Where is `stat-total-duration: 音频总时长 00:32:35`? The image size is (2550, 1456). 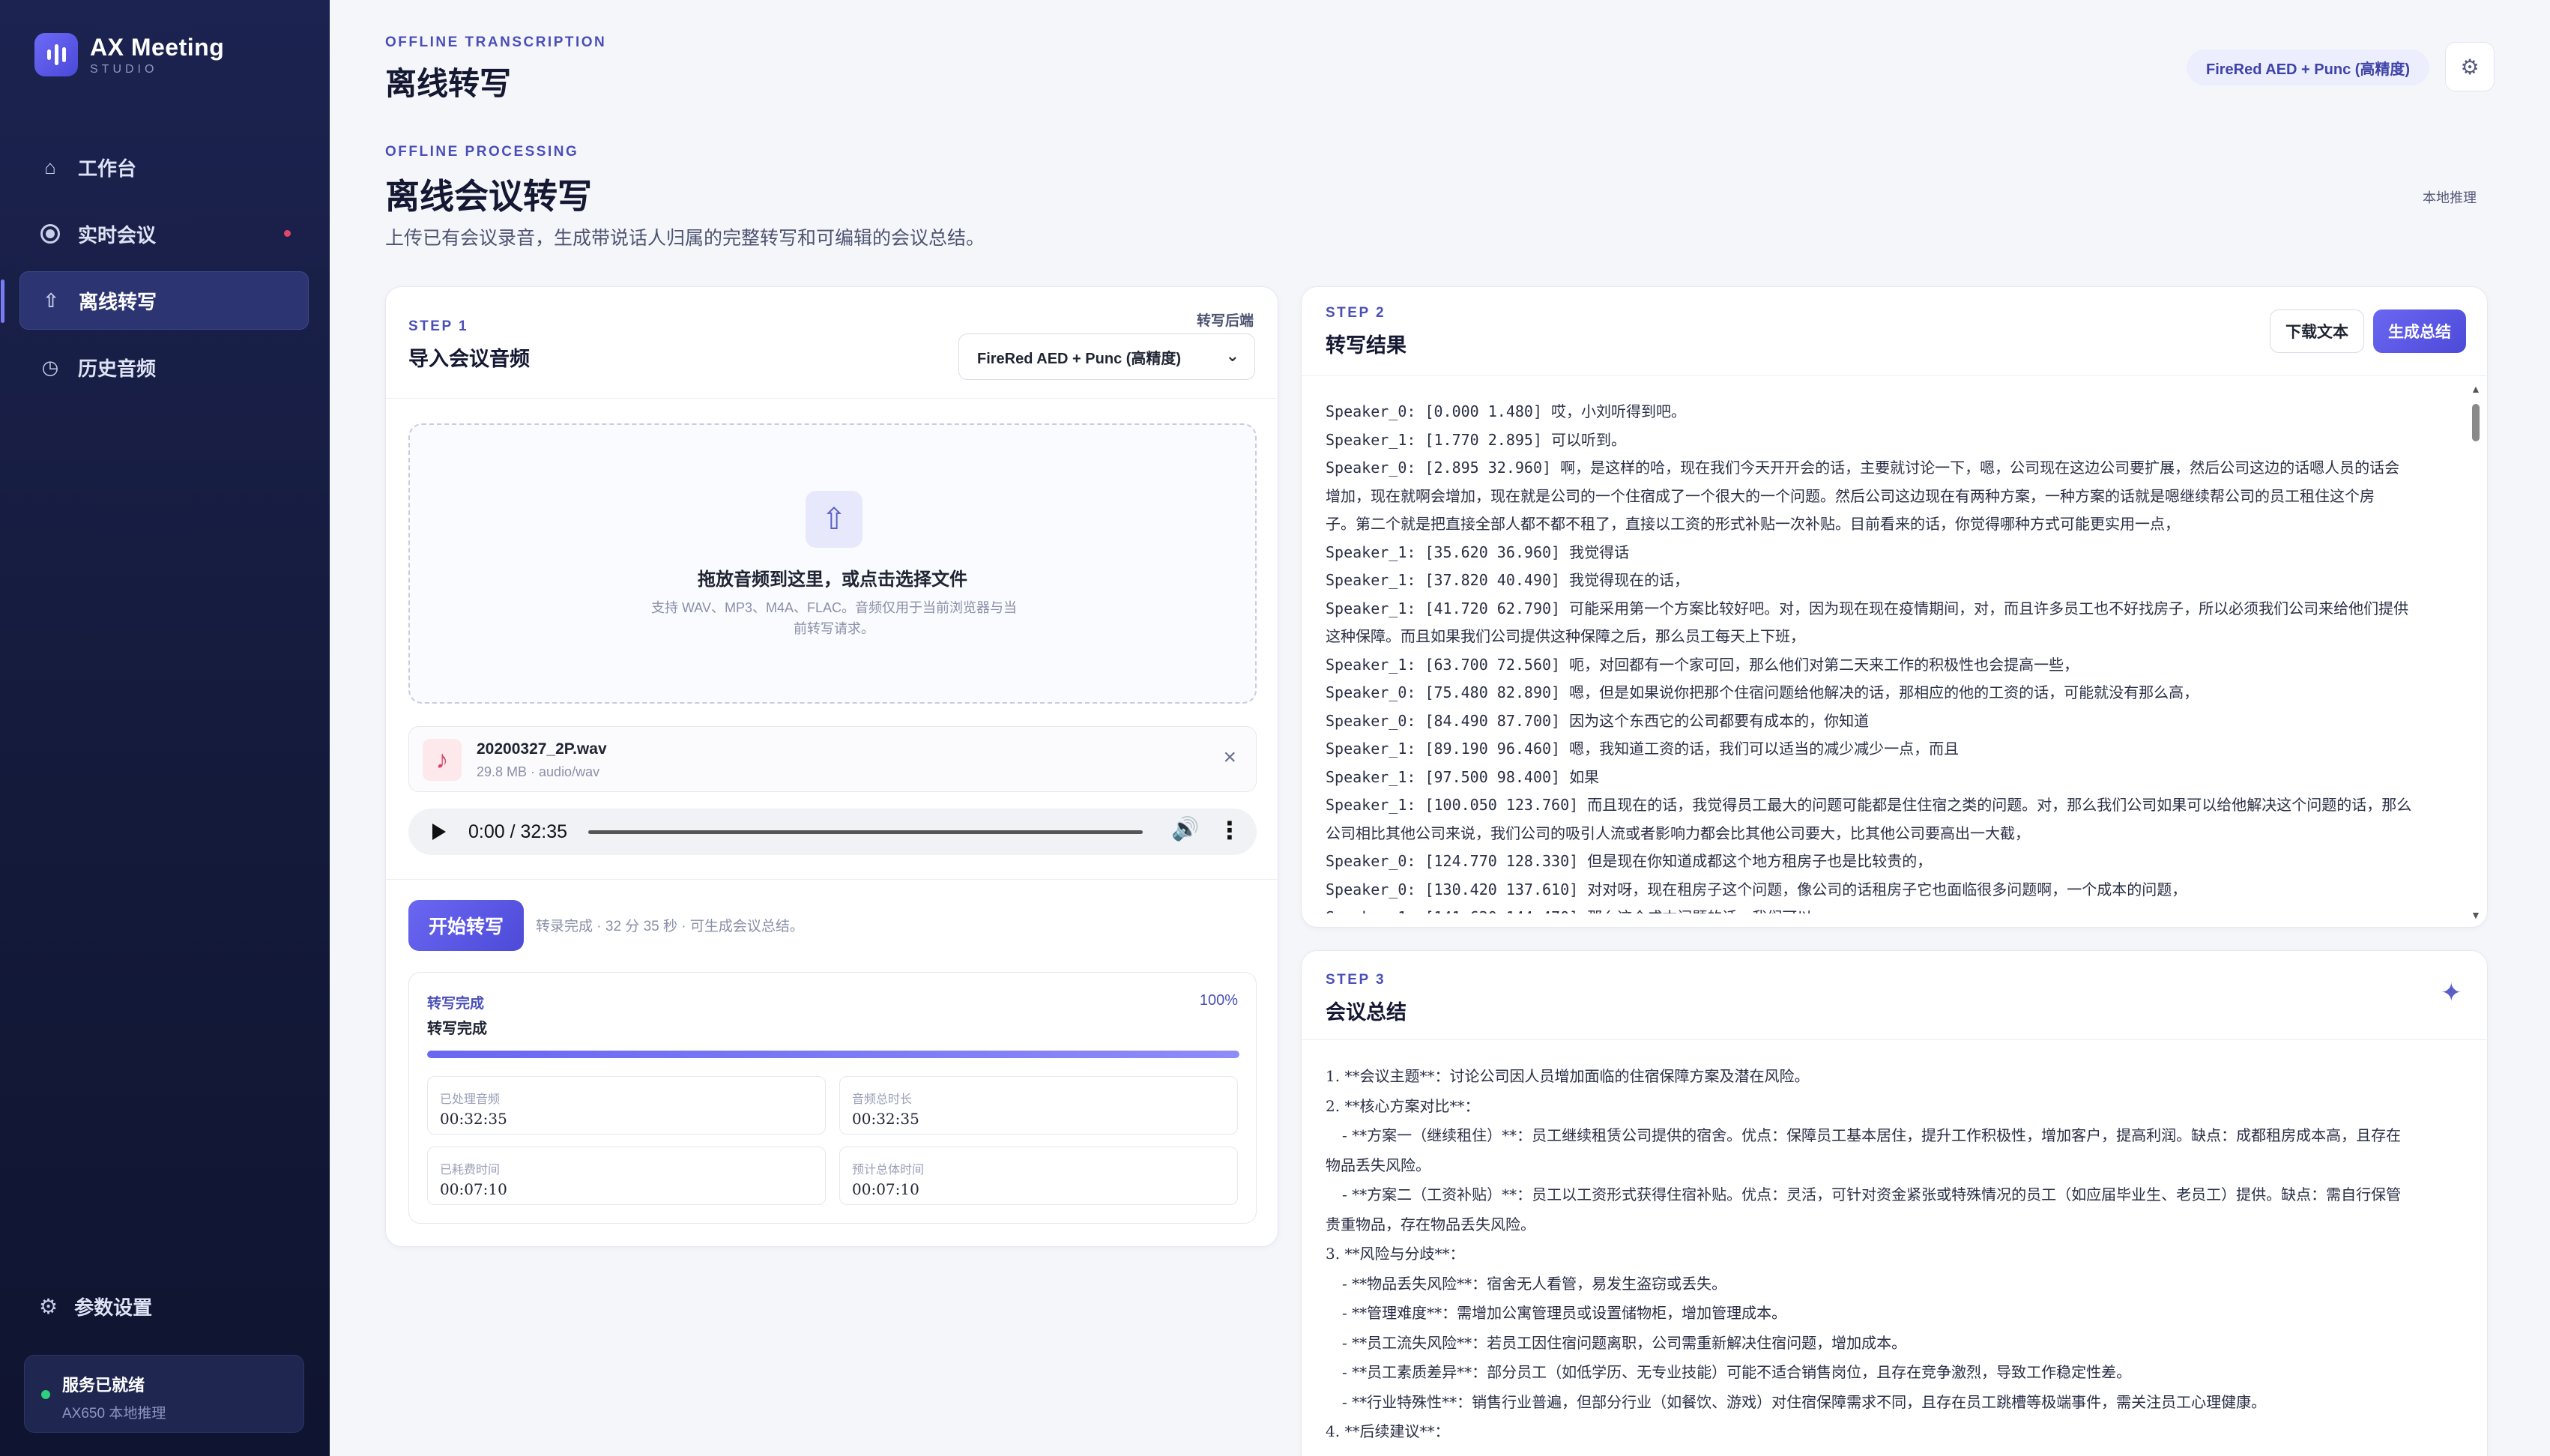 stat-total-duration: 音频总时长 00:32:35 is located at coordinates (1038, 1105).